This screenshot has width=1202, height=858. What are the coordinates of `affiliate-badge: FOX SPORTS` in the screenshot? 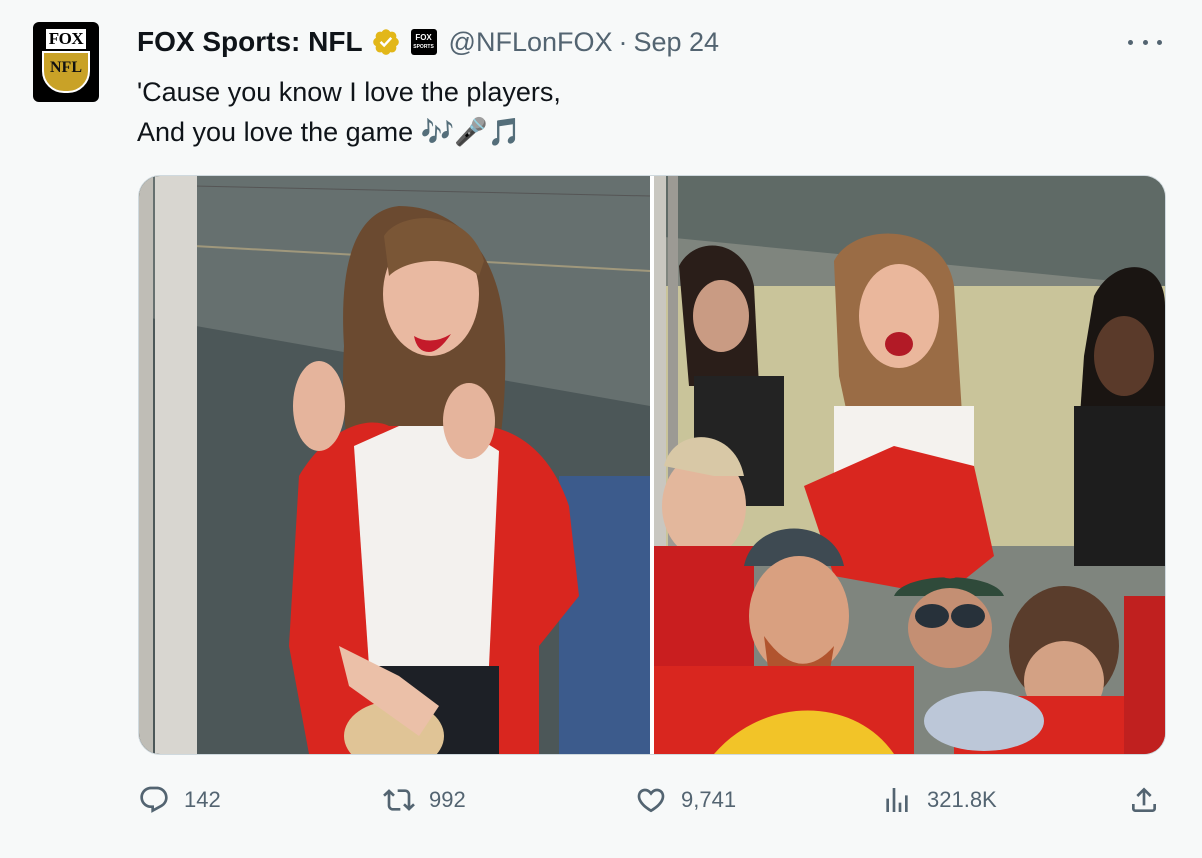 It's located at (423, 42).